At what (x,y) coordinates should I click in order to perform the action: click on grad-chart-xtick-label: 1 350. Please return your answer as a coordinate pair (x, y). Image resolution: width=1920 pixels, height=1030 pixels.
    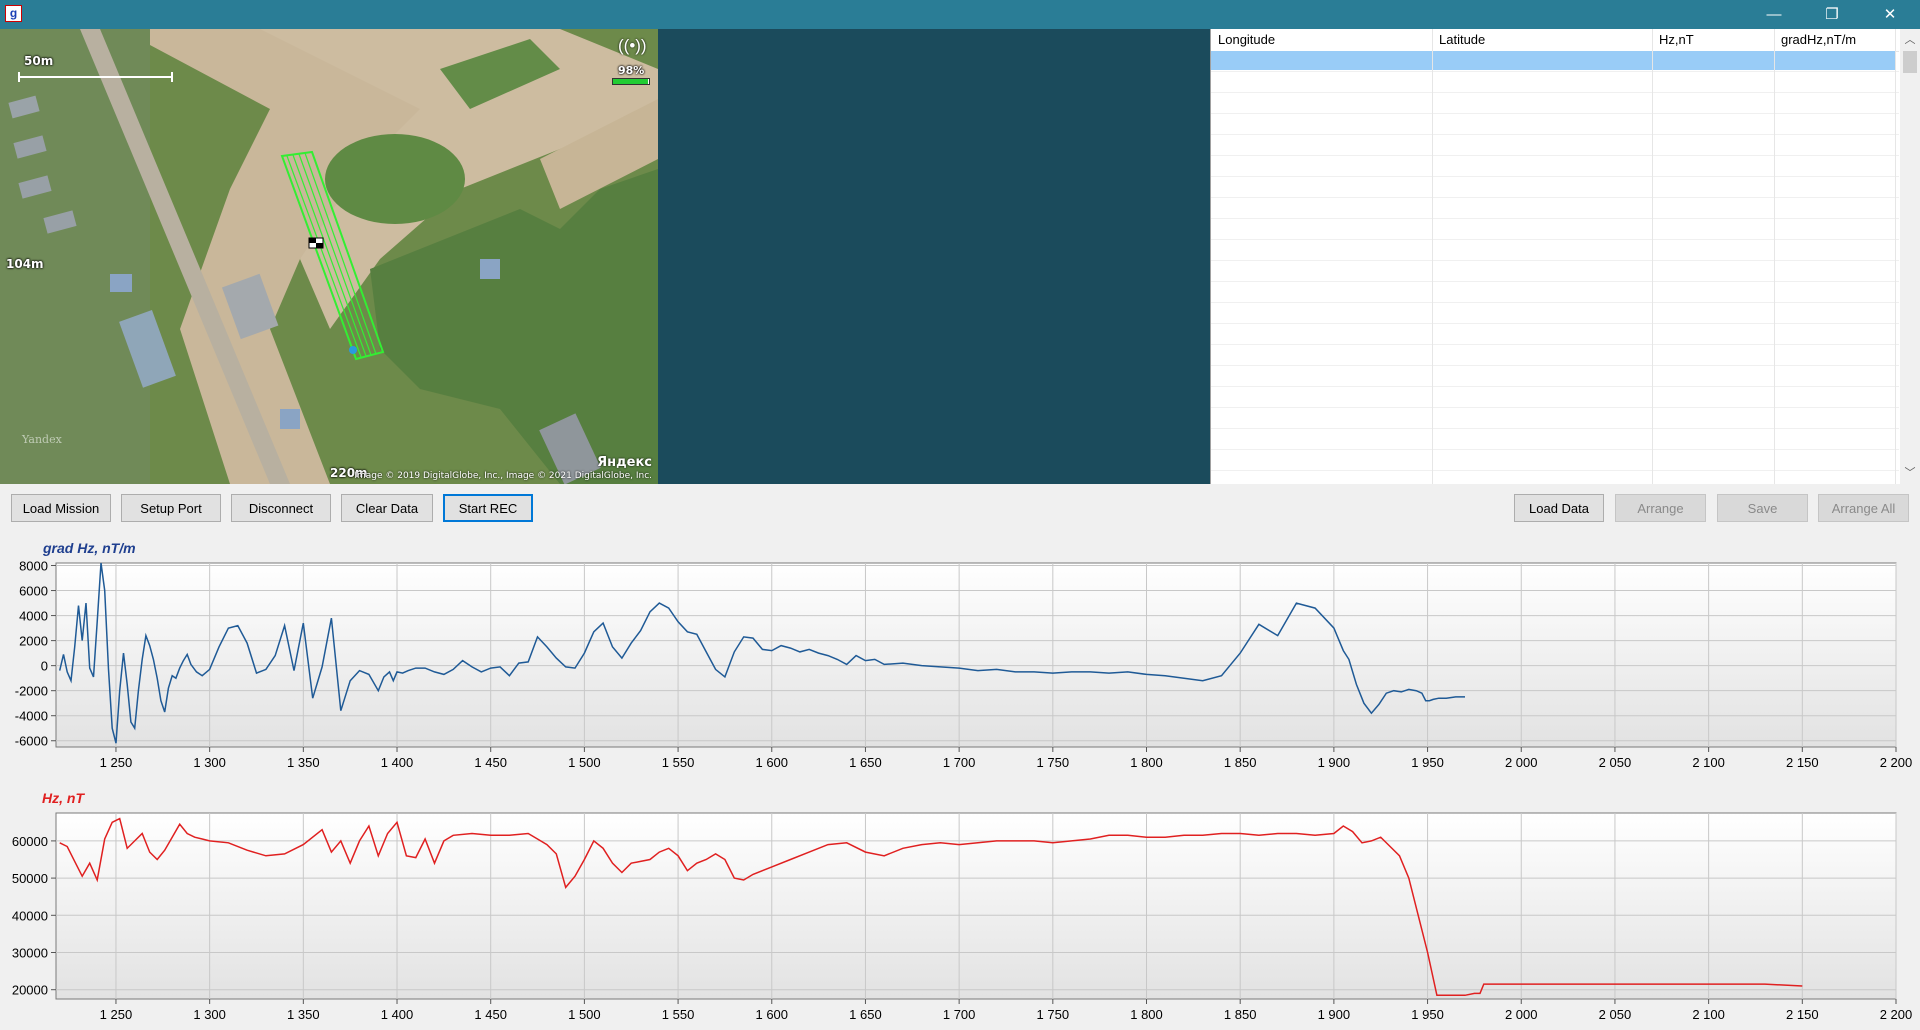
    Looking at the image, I should click on (303, 762).